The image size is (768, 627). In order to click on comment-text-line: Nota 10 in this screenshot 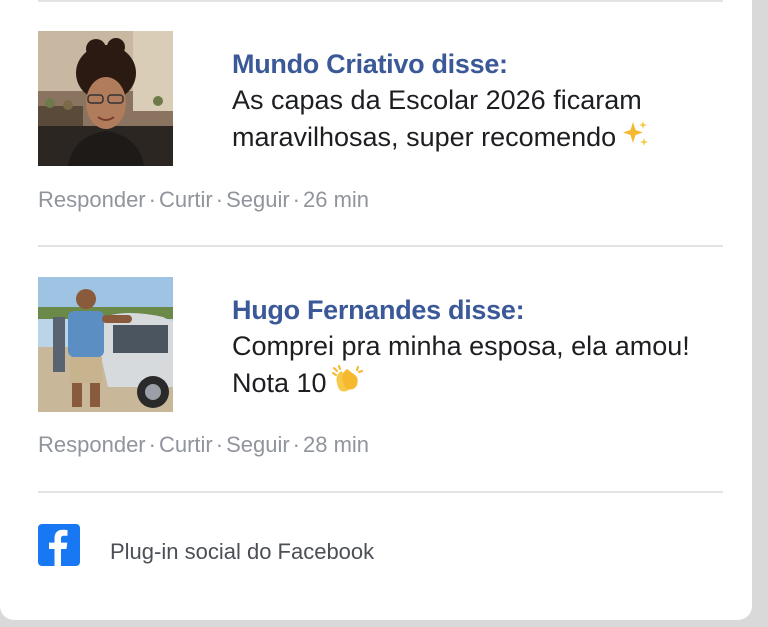, I will do `click(279, 383)`.